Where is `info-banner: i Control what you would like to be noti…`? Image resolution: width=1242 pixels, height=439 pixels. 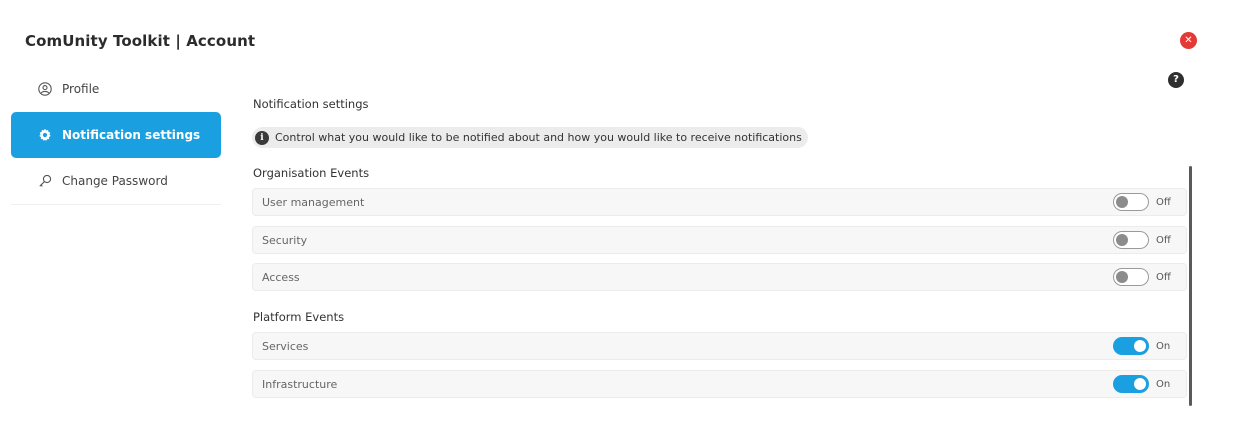 info-banner: i Control what you would like to be noti… is located at coordinates (530, 137).